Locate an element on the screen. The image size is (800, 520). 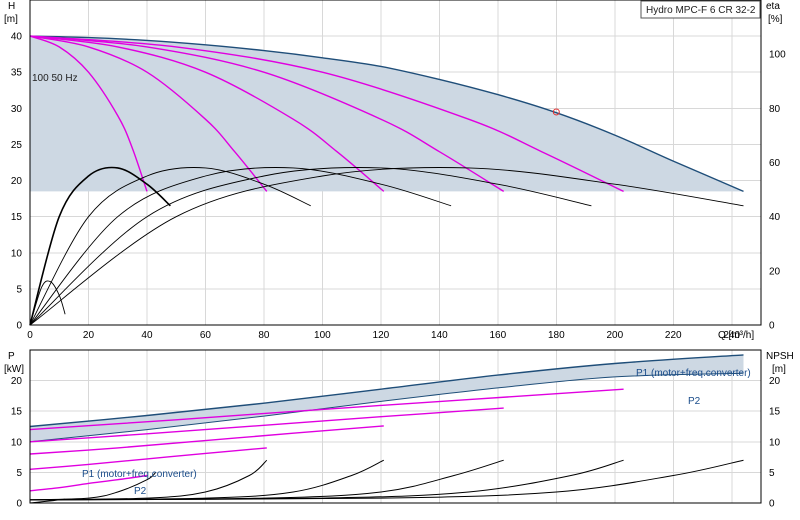
power-y-ticks: 0 5 10 15 20 is located at coordinates (17, 442).